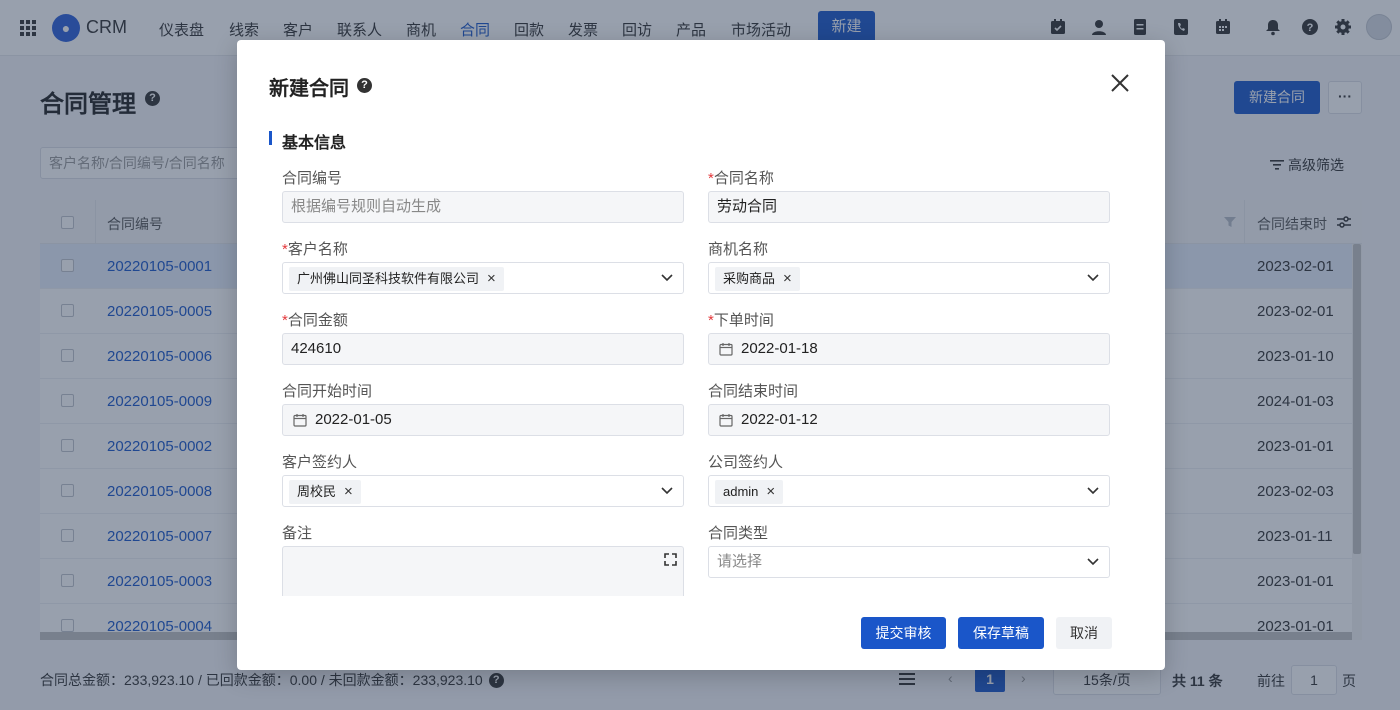  I want to click on opportunity-label: 商机名称, so click(738, 249).